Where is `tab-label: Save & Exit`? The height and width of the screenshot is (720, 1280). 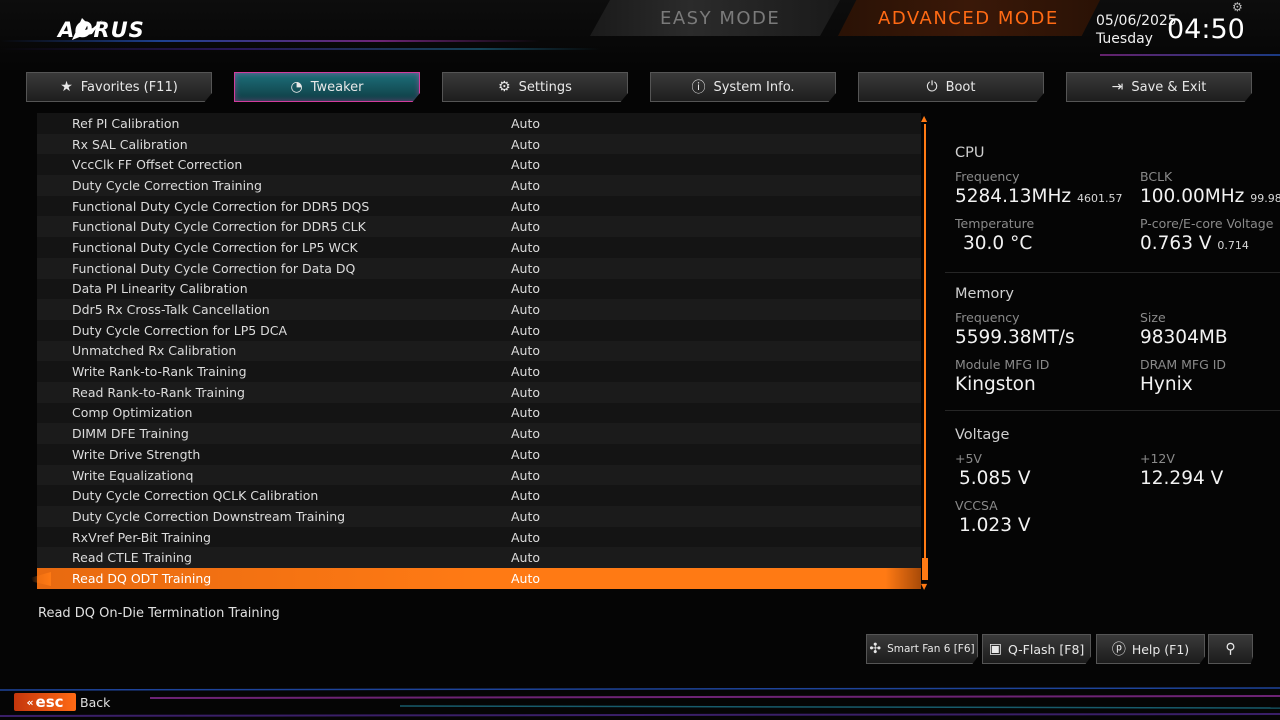
tab-label: Save & Exit is located at coordinates (1169, 87).